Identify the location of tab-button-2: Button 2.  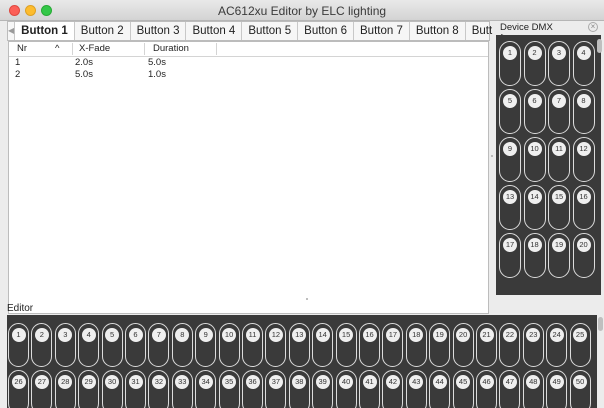
(103, 31).